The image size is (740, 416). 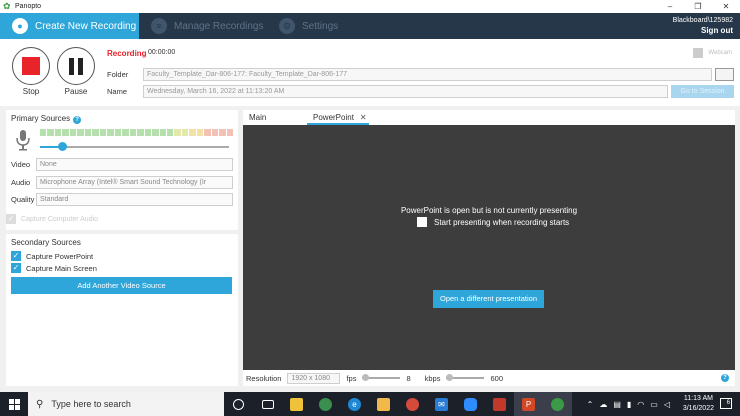 I want to click on cortana-icon, so click(x=238, y=404).